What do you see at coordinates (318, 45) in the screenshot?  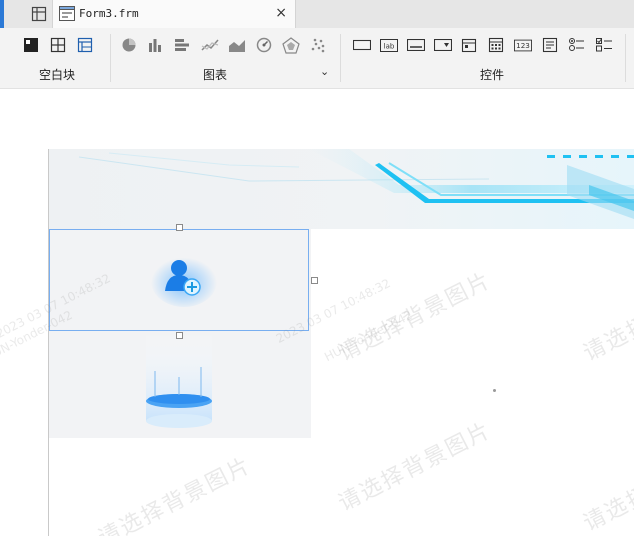 I see `scatter-chart-icon` at bounding box center [318, 45].